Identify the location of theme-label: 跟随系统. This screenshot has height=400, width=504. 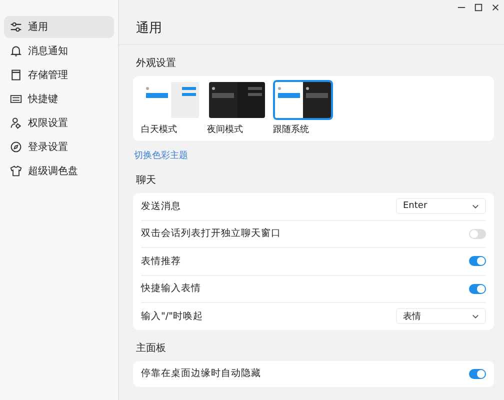
(291, 130).